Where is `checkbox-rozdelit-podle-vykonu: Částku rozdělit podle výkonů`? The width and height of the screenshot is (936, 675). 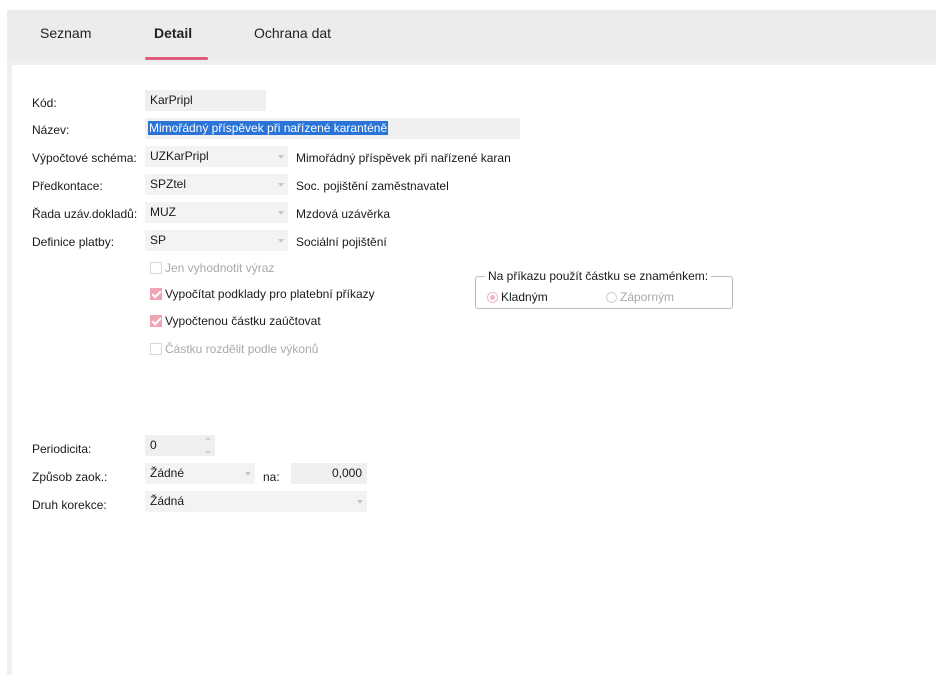 checkbox-rozdelit-podle-vykonu: Částku rozdělit podle výkonů is located at coordinates (234, 349).